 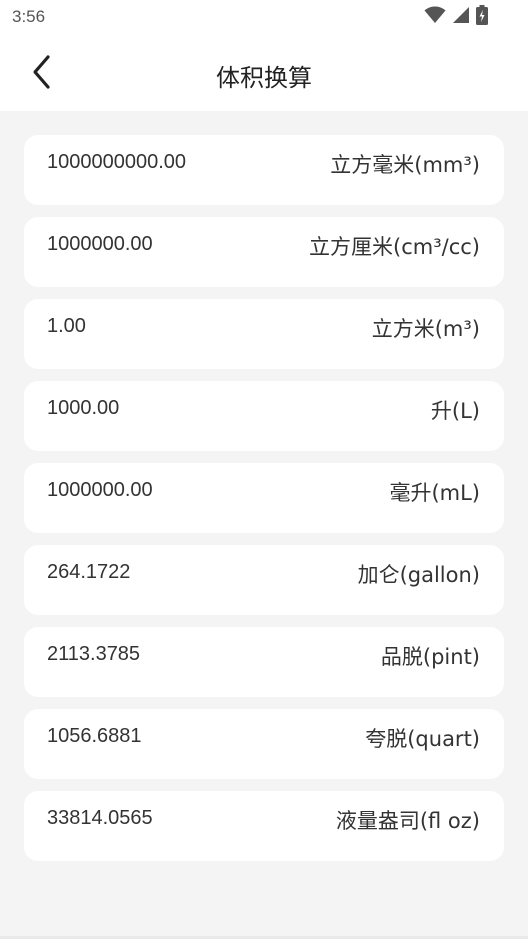 What do you see at coordinates (434, 493) in the screenshot?
I see `conversion-unit: 毫升(mL)` at bounding box center [434, 493].